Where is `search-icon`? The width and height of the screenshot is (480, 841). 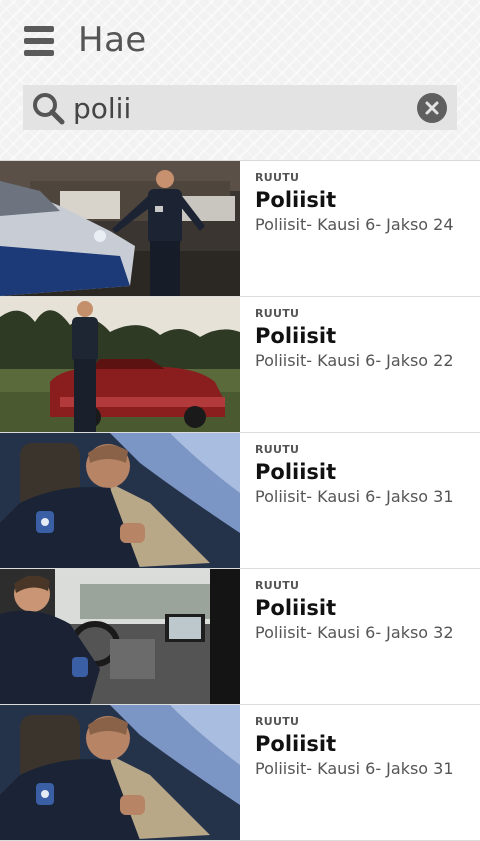
search-icon is located at coordinates (49, 109).